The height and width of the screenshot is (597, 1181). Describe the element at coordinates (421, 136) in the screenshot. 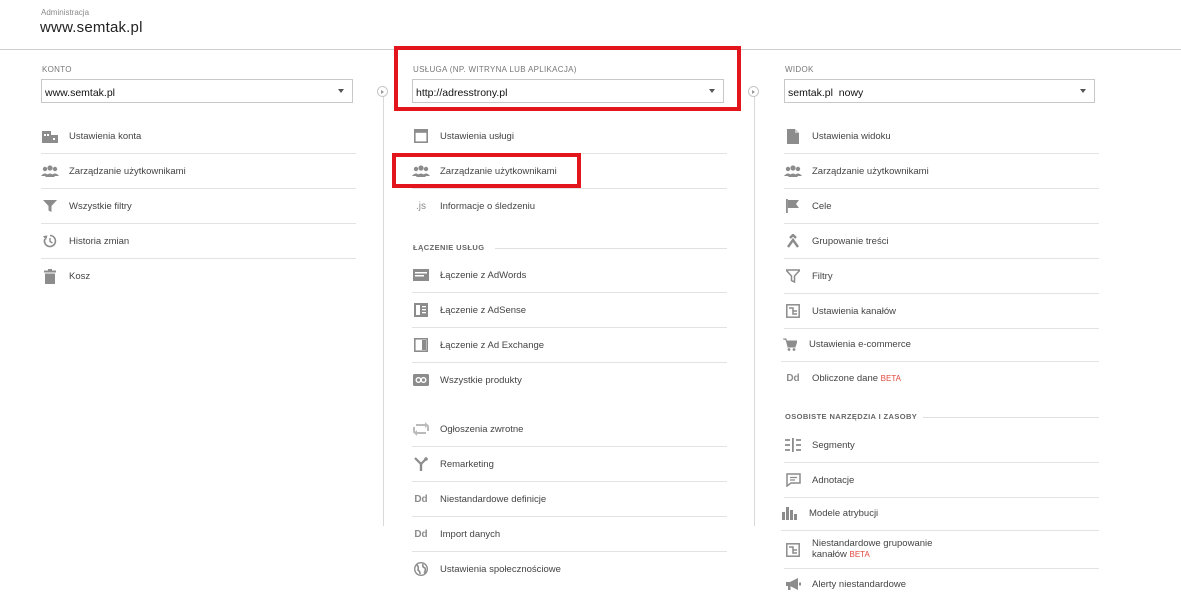

I see `window-icon` at that location.